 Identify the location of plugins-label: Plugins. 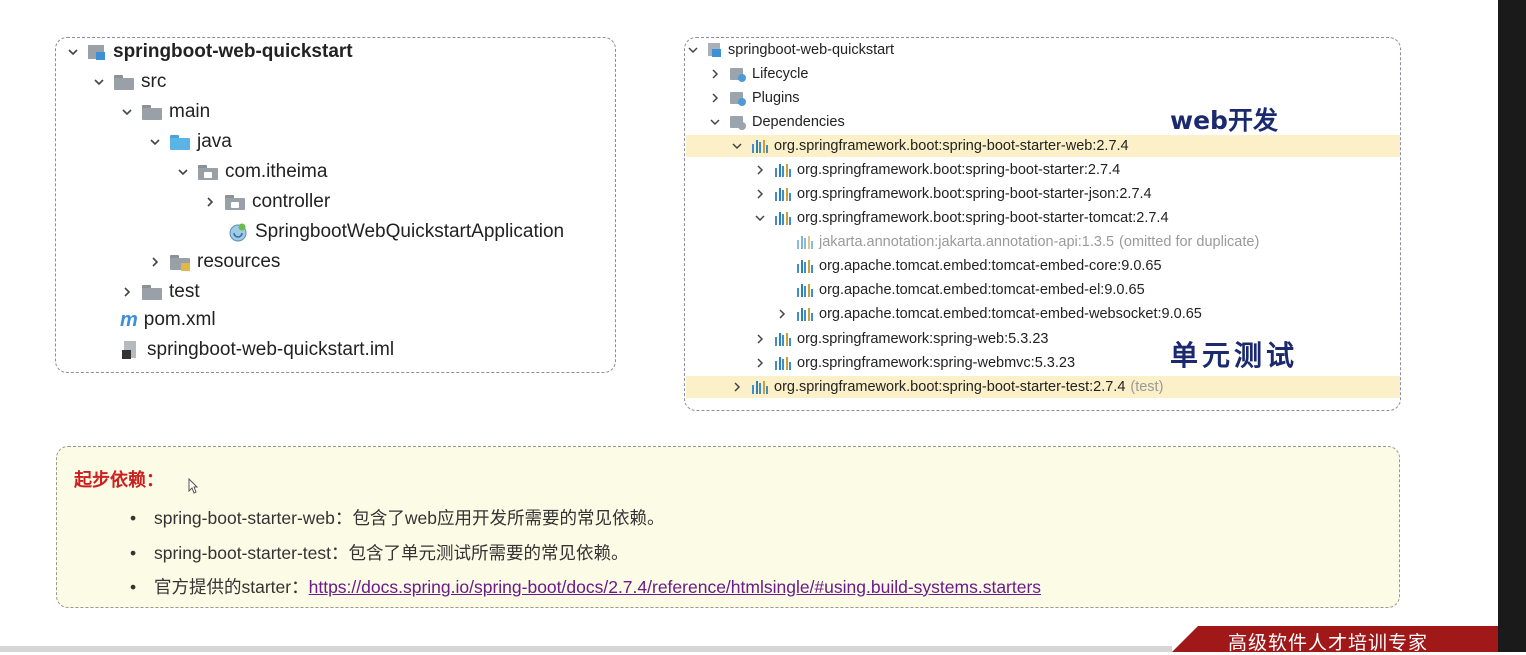
(776, 98).